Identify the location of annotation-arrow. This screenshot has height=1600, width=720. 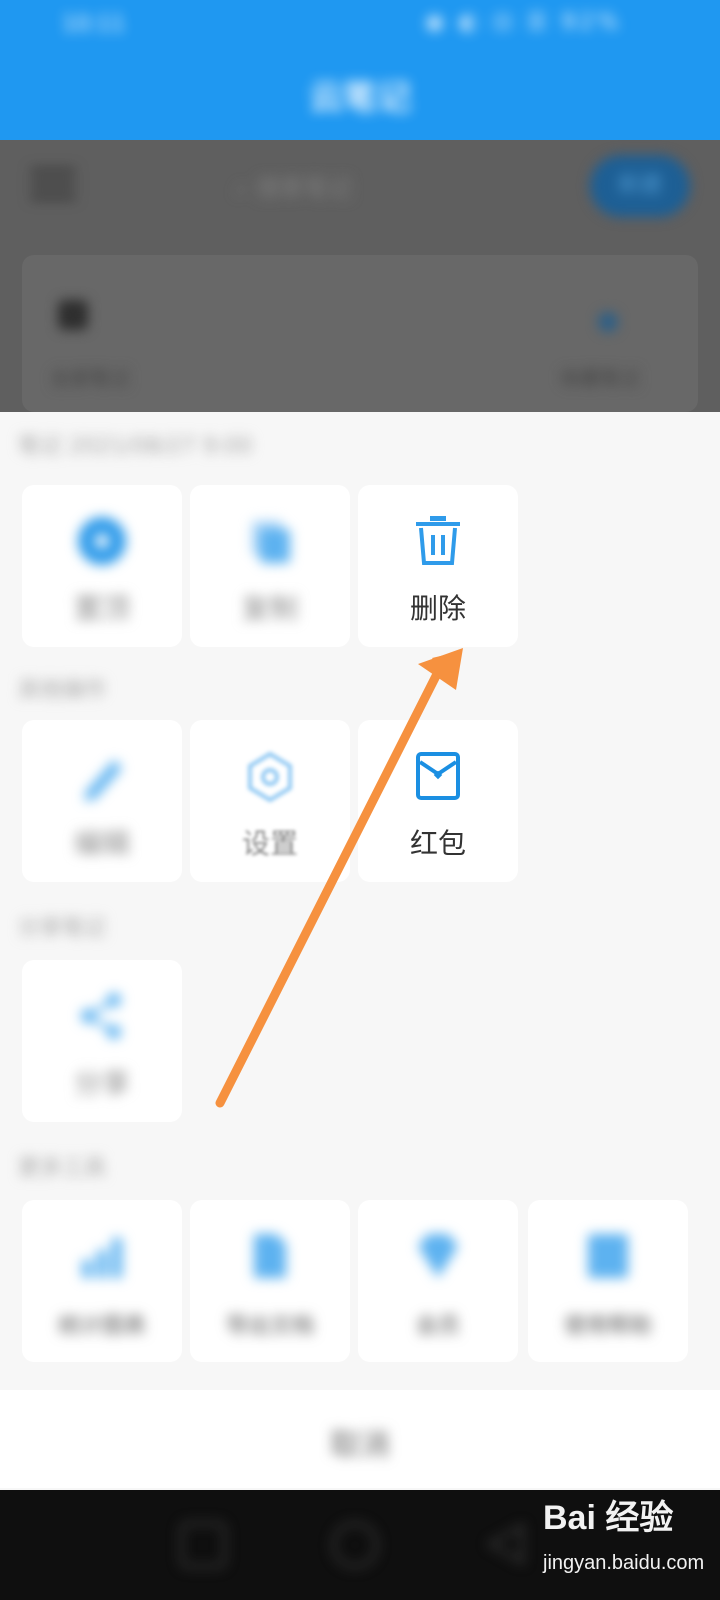
(339, 878).